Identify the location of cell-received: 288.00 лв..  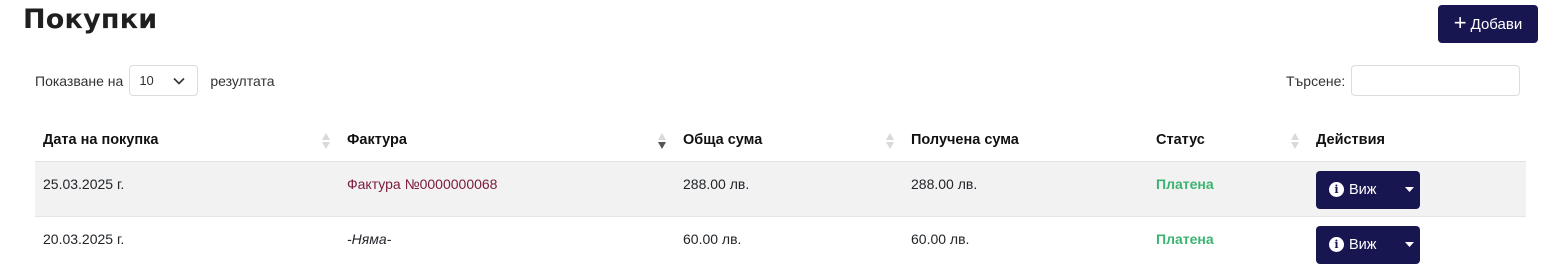
(1025, 189).